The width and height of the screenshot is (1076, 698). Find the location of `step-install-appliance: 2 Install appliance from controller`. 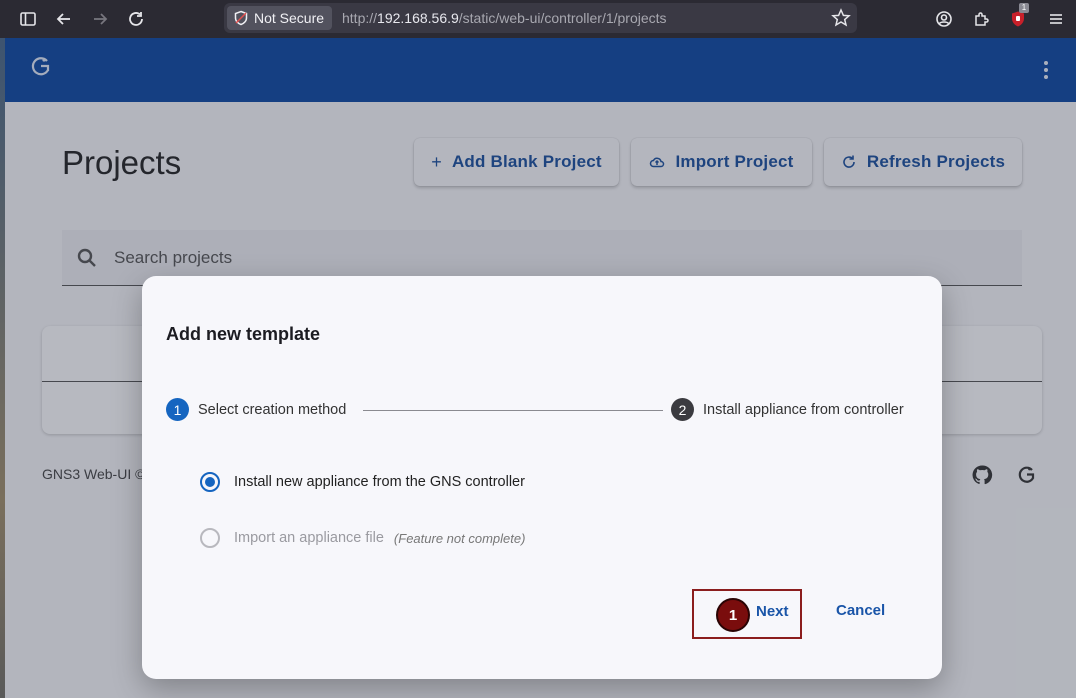

step-install-appliance: 2 Install appliance from controller is located at coordinates (787, 409).